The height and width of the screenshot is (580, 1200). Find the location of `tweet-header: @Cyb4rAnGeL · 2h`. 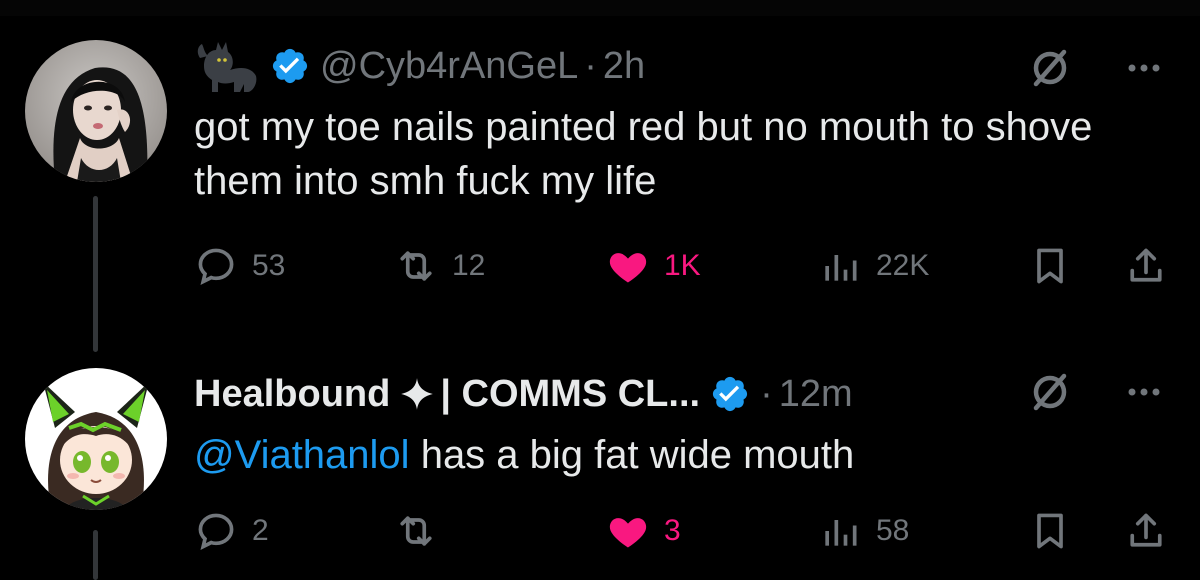

tweet-header: @Cyb4rAnGeL · 2h is located at coordinates (419, 66).